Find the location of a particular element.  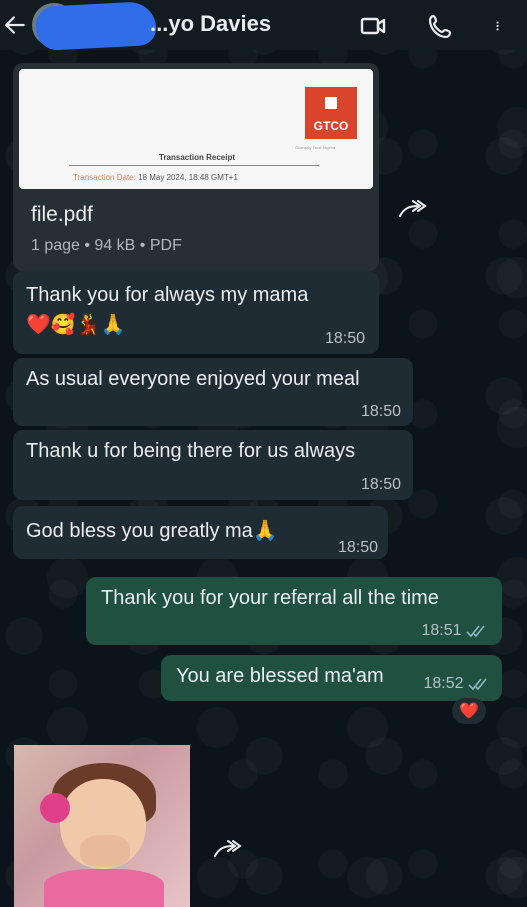

gtco-tagline: Guaranty Trust Nigeria is located at coordinates (315, 147).